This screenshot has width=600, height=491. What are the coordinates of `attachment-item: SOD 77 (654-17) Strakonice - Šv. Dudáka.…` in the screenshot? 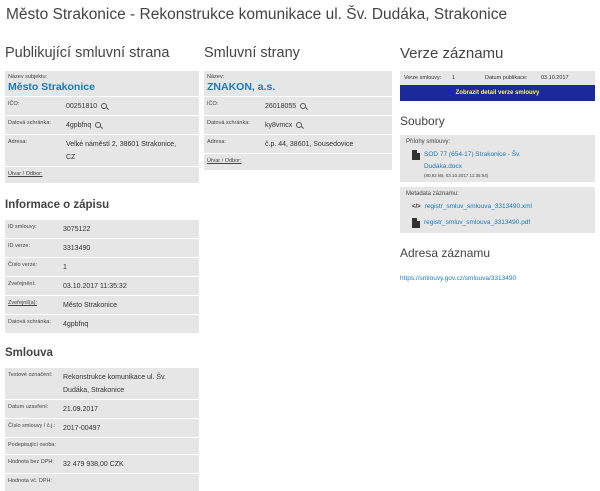 It's located at (501, 161).